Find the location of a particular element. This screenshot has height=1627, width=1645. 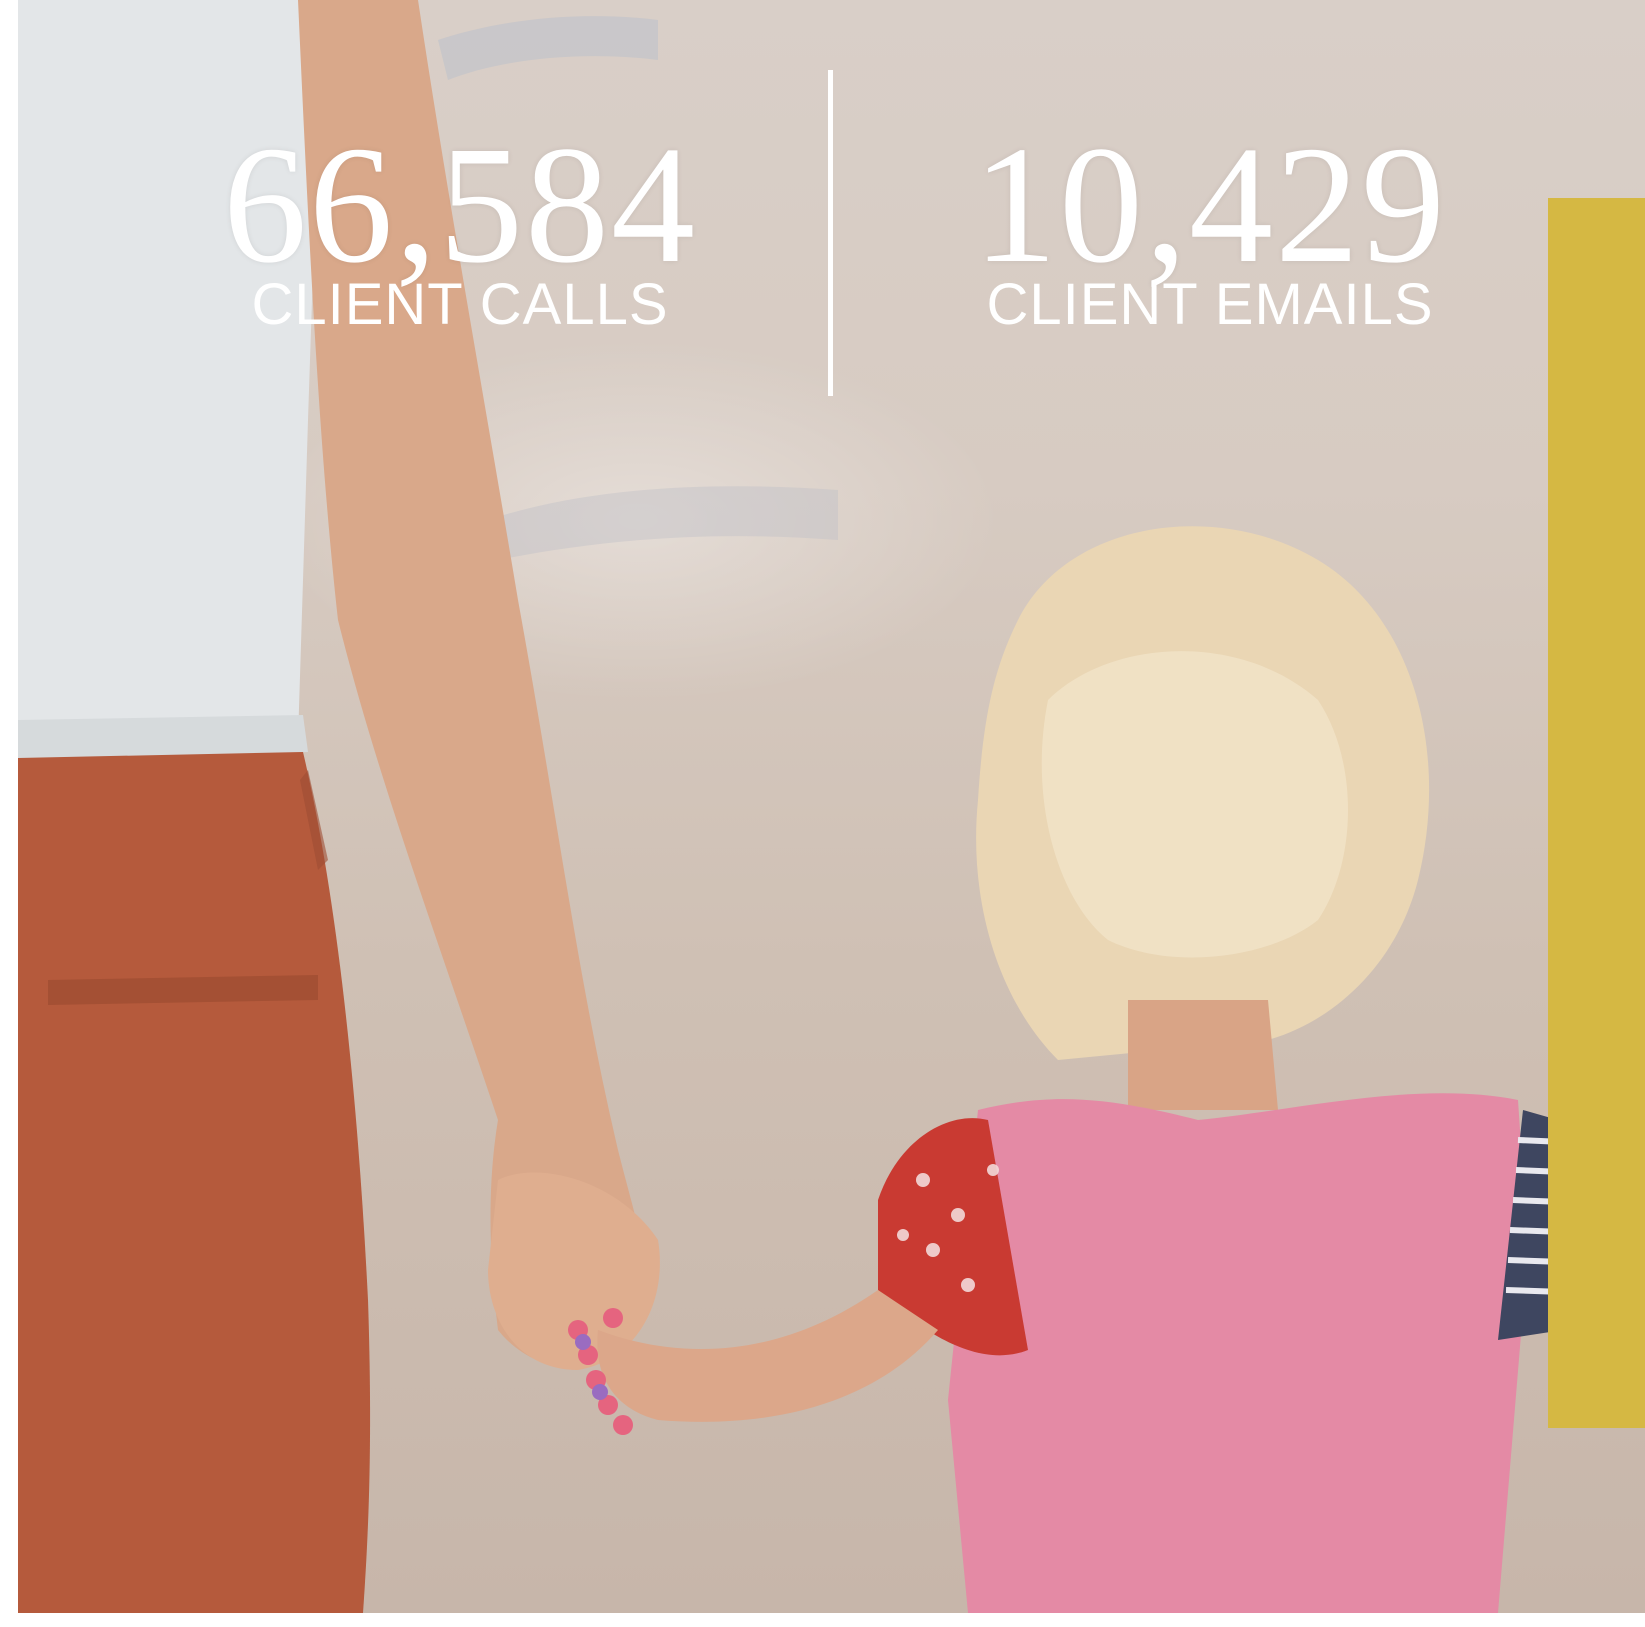

stat-label: CLIENT CALLS is located at coordinates (460, 304).